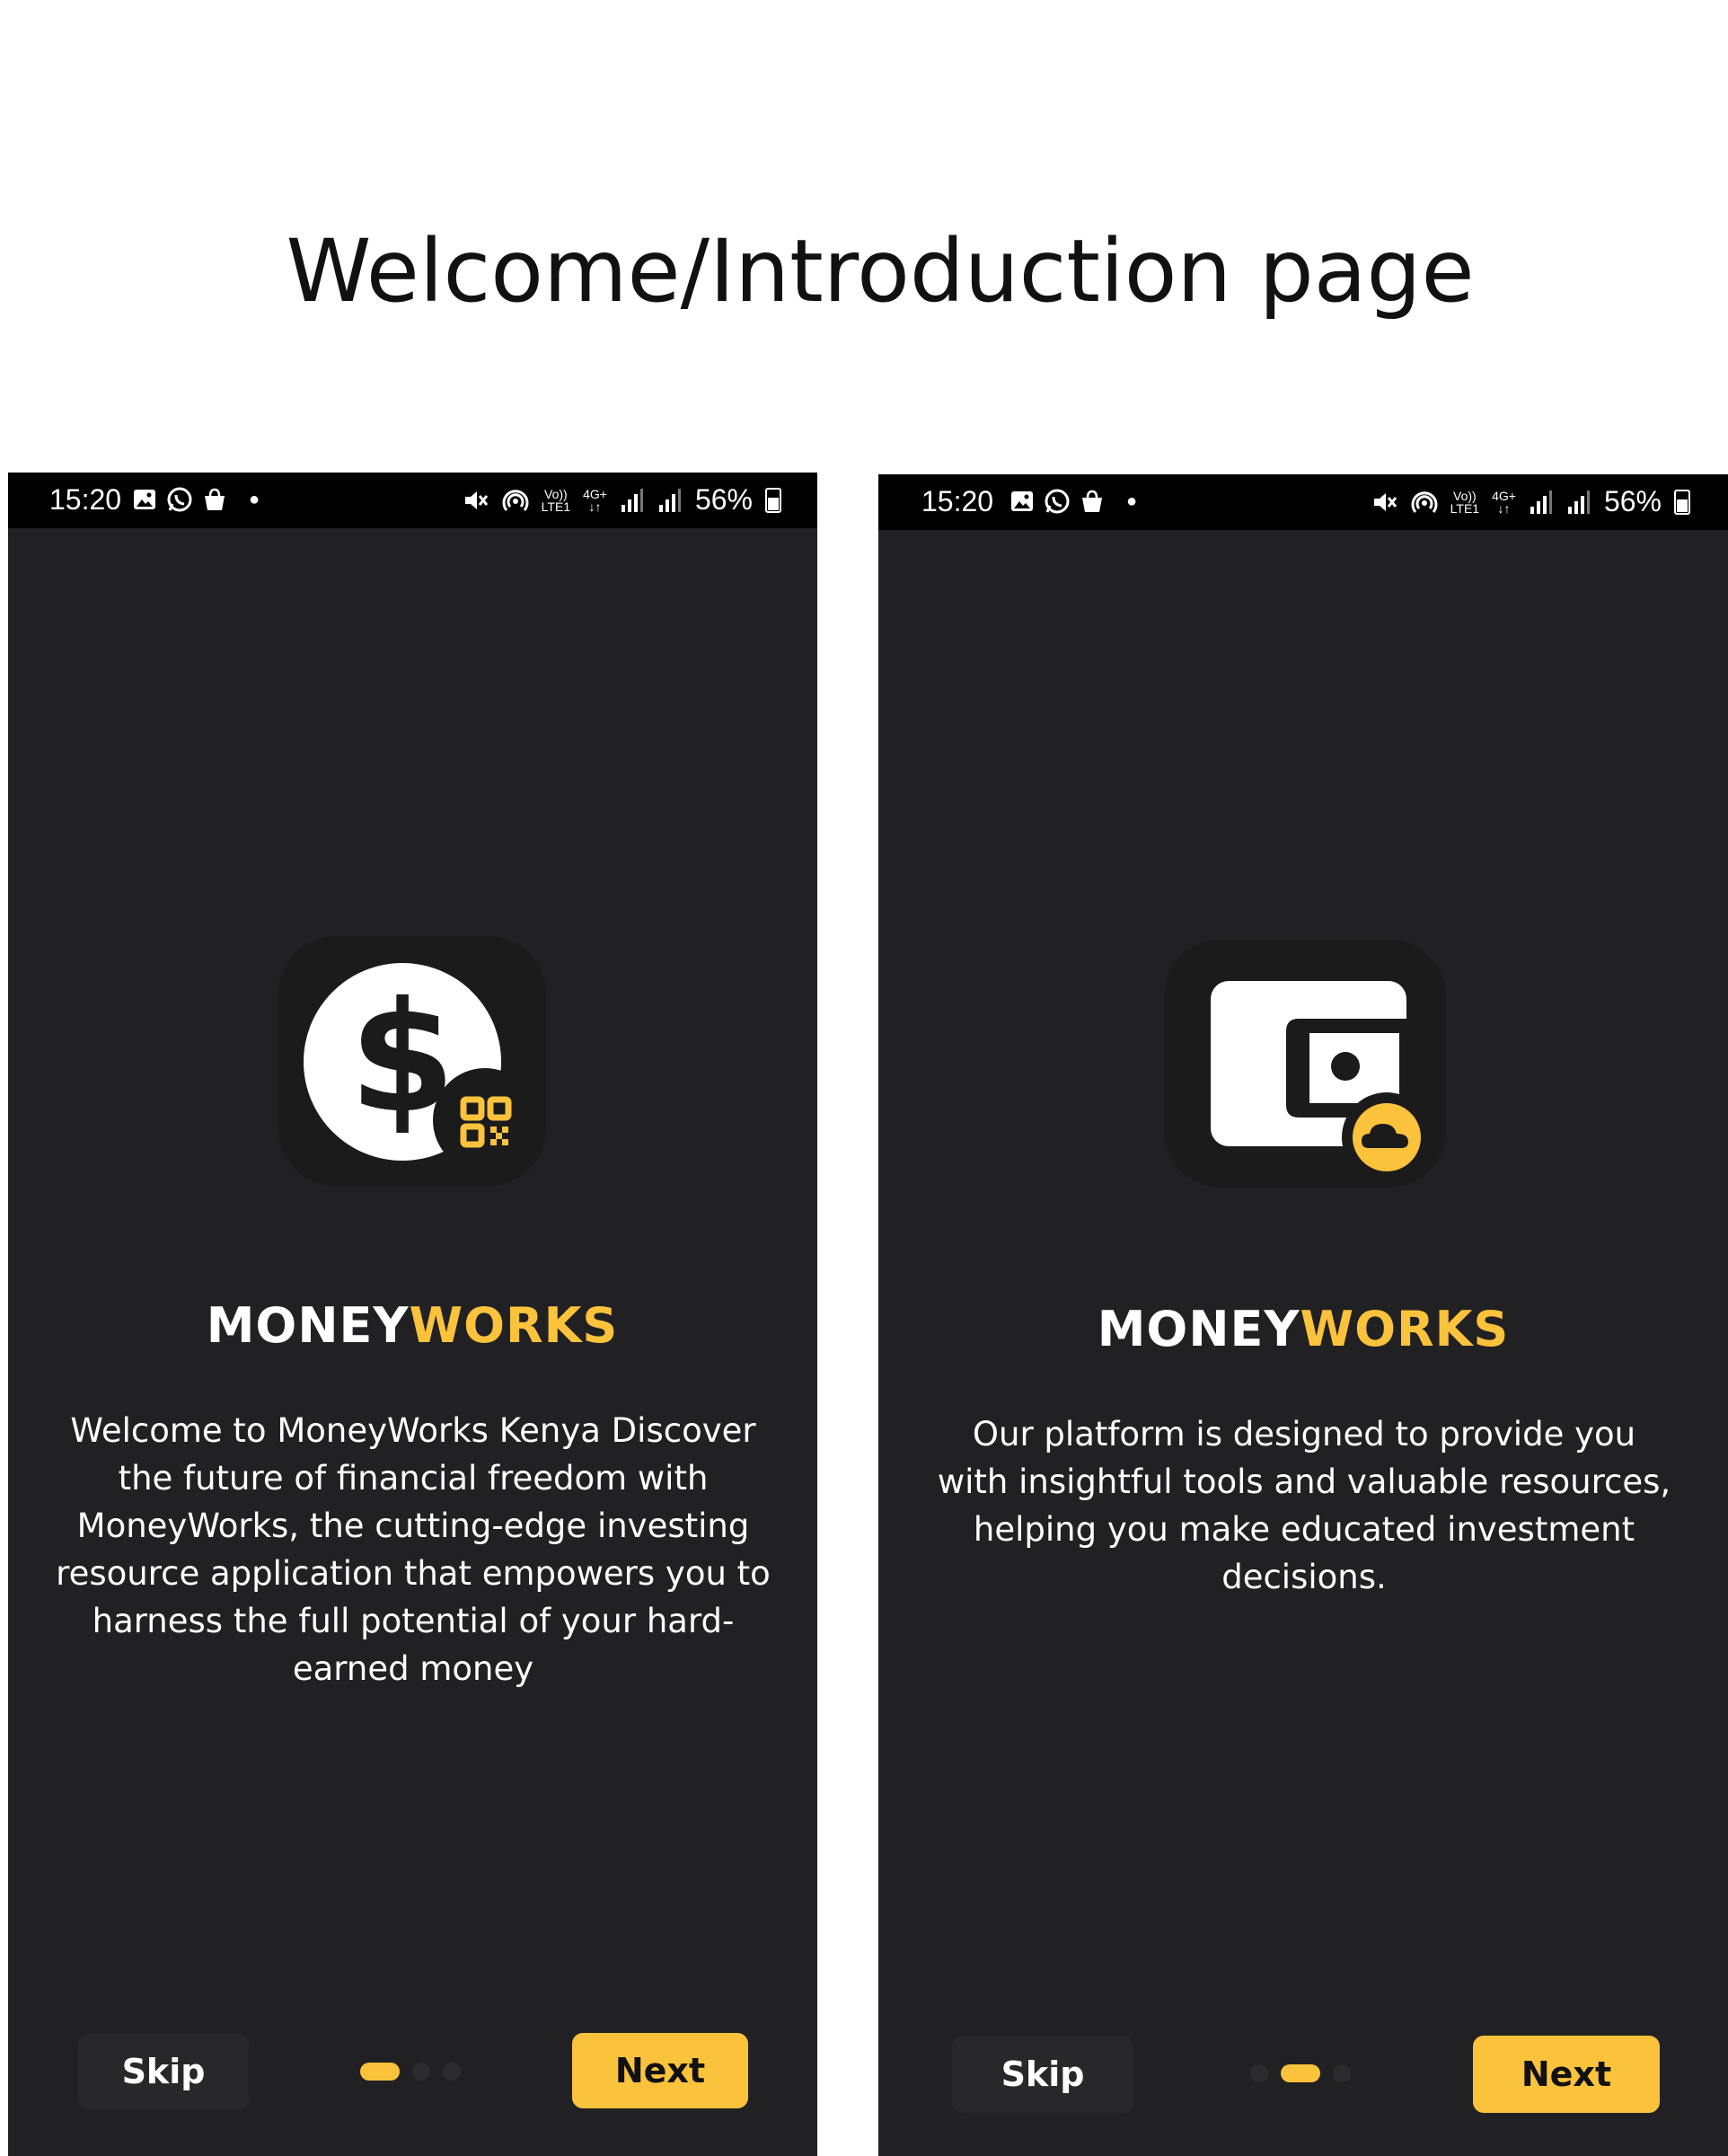 This screenshot has width=1728, height=2156. What do you see at coordinates (412, 1061) in the screenshot?
I see `dollar-qr-icon: $` at bounding box center [412, 1061].